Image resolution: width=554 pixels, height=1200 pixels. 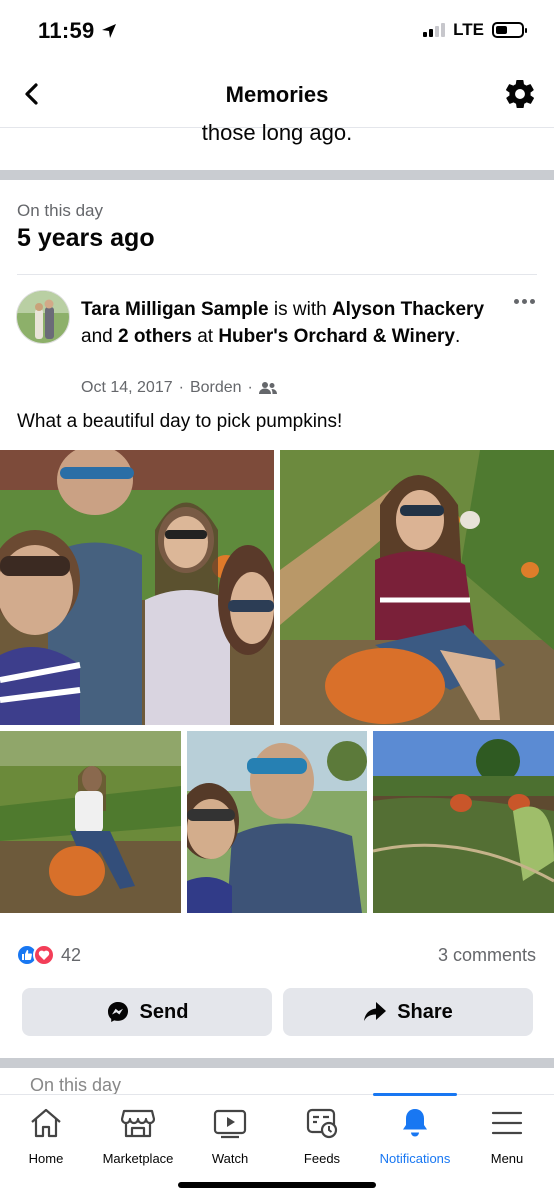 What do you see at coordinates (468, 29) in the screenshot?
I see `network-label: LTE` at bounding box center [468, 29].